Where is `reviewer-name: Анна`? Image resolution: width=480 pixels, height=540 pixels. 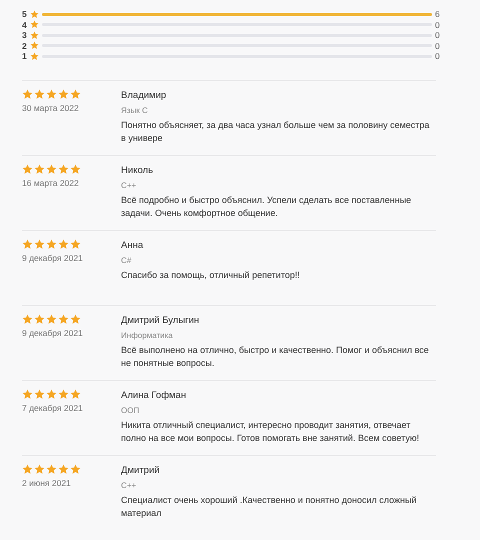 reviewer-name: Анна is located at coordinates (132, 246).